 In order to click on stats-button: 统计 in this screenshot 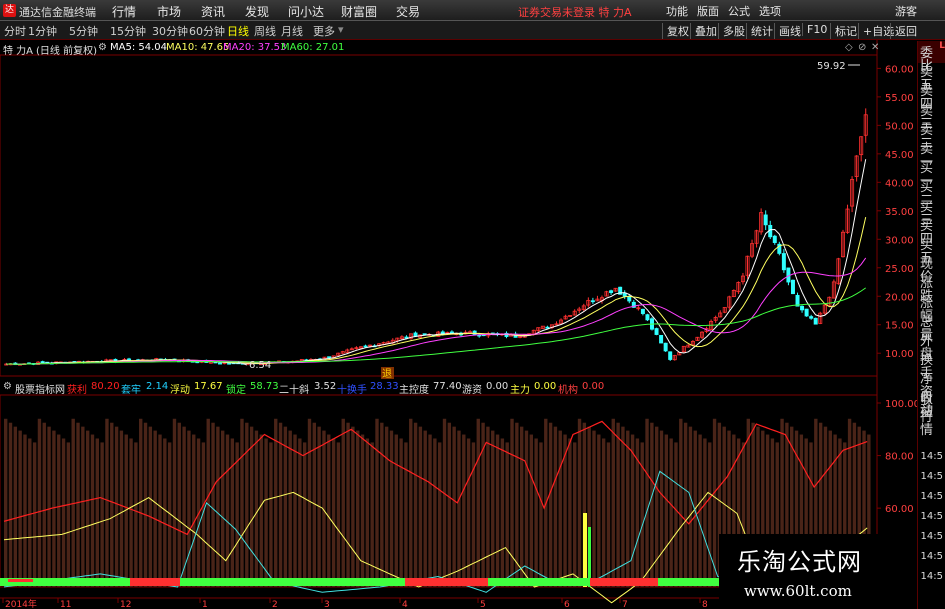, I will do `click(759, 31)`.